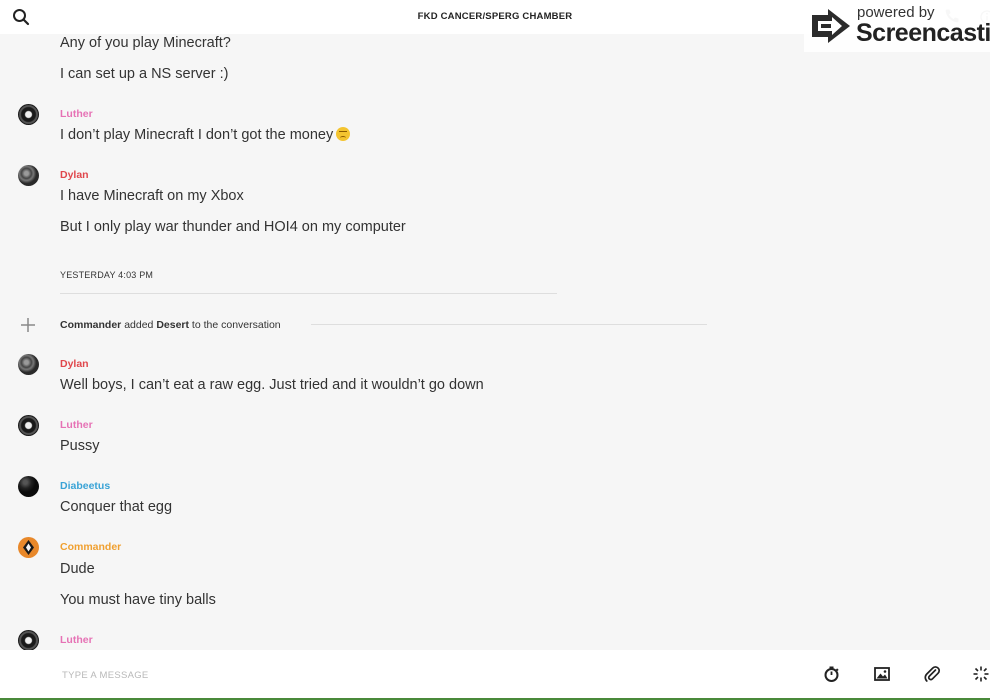 The width and height of the screenshot is (990, 700). Describe the element at coordinates (139, 325) in the screenshot. I see `system-verb: added` at that location.